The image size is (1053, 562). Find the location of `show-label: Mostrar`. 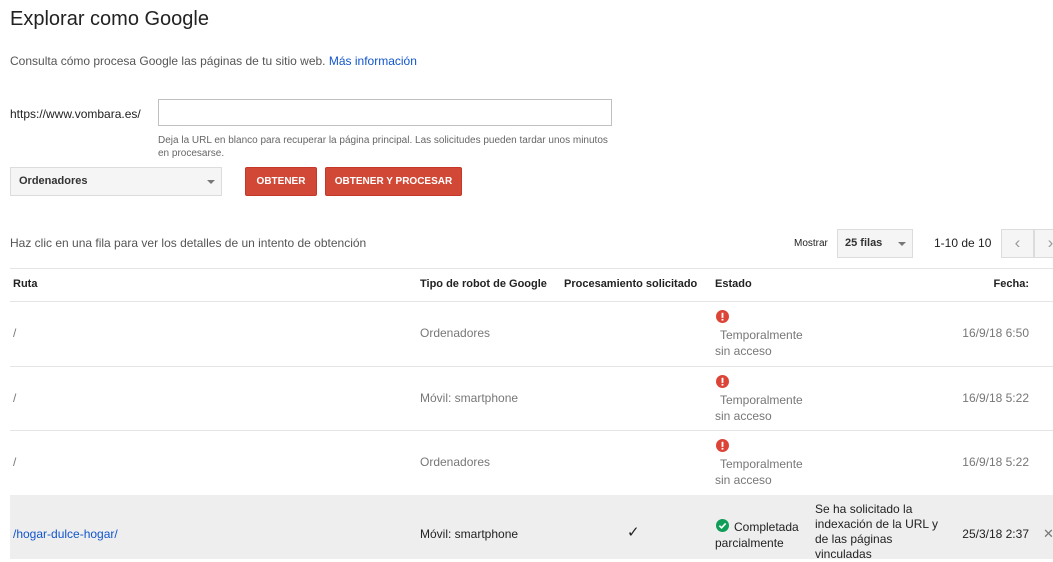

show-label: Mostrar is located at coordinates (811, 243).